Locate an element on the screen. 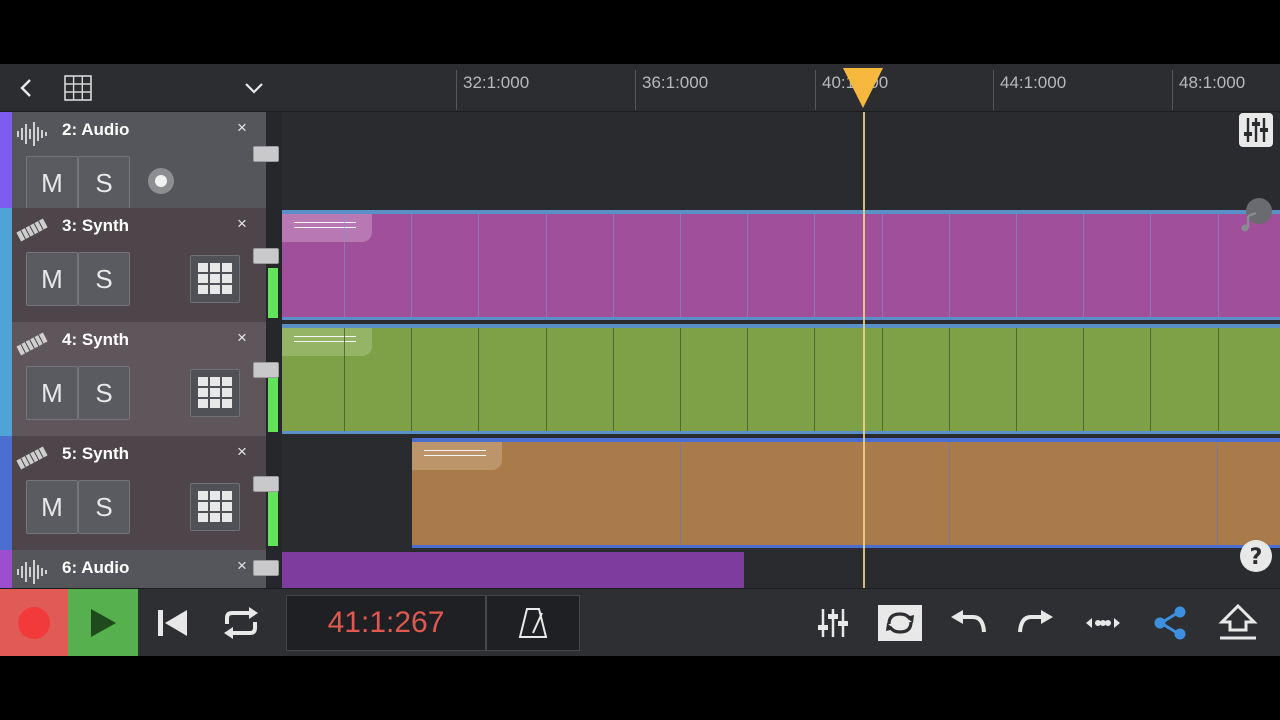 The image size is (1280, 720). pads-icon is located at coordinates (215, 278).